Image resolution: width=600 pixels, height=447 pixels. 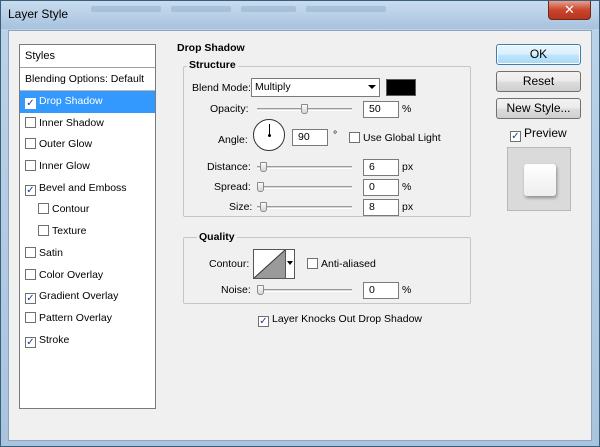 What do you see at coordinates (340, 320) in the screenshot?
I see `knocks-out-option: ✓ Layer Knocks Out Drop Shadow` at bounding box center [340, 320].